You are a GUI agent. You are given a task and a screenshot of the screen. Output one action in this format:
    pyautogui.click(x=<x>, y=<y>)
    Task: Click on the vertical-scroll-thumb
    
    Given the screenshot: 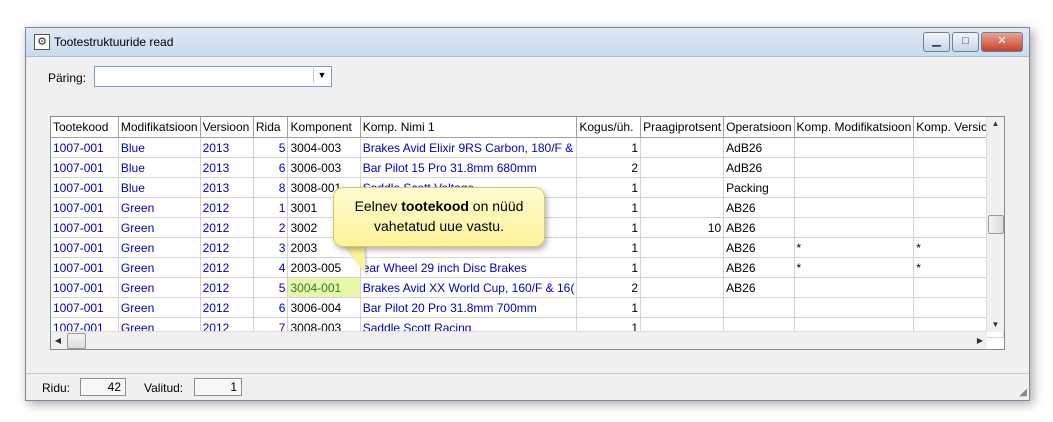 What is the action you would take?
    pyautogui.click(x=996, y=224)
    